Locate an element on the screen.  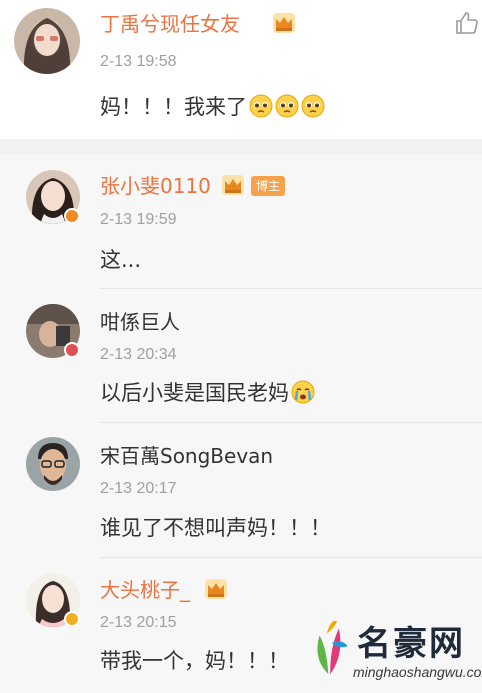
username: 宋百萬SongBevan is located at coordinates (186, 456).